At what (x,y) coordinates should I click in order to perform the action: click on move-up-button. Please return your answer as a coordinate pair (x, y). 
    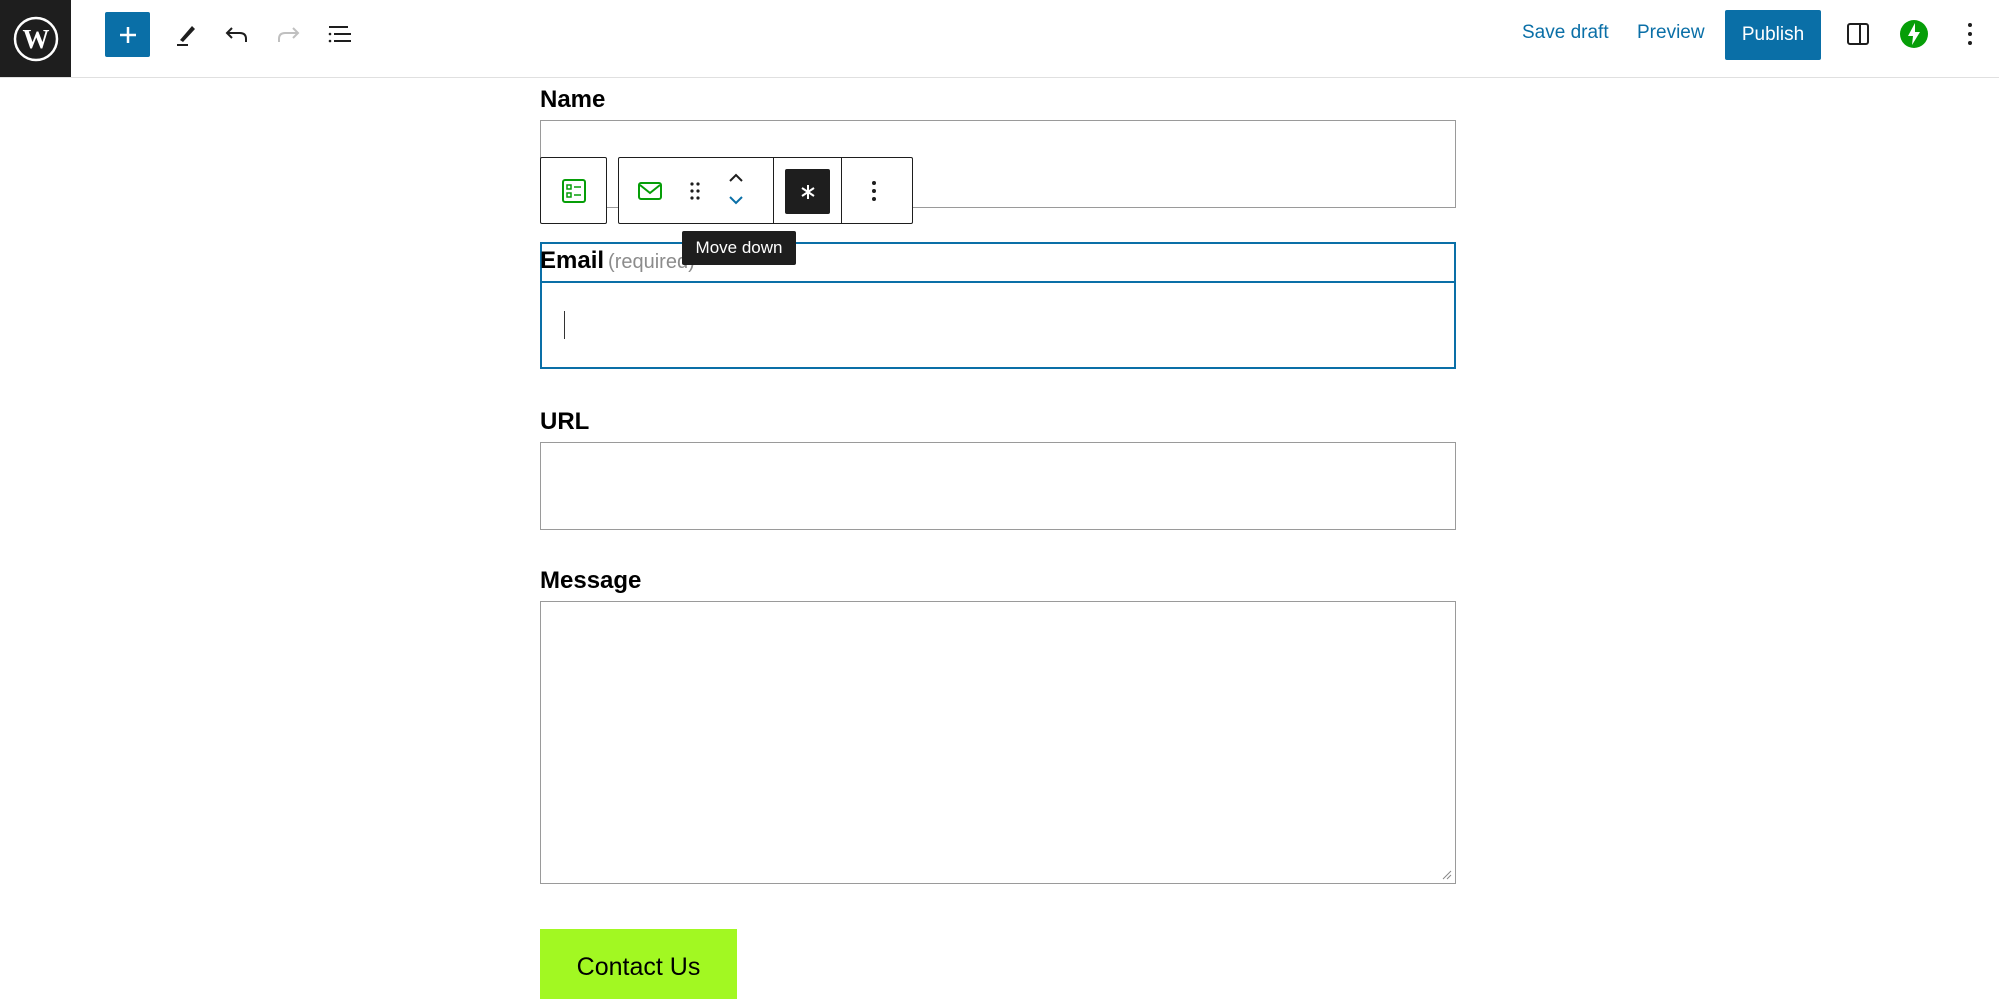
    Looking at the image, I should click on (736, 177).